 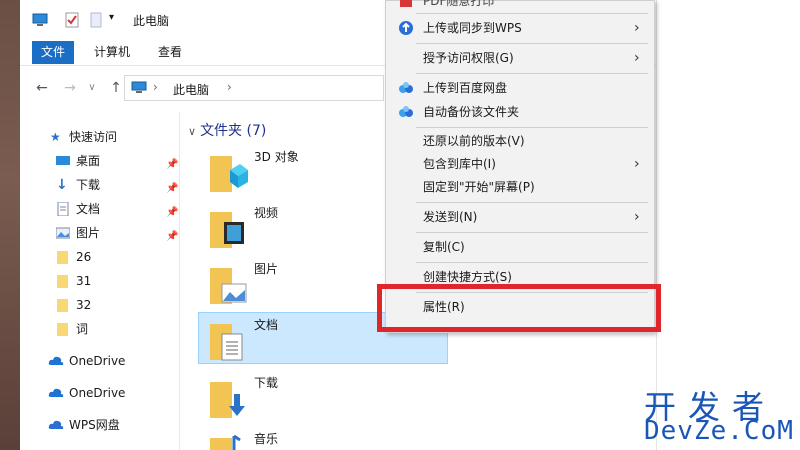 What do you see at coordinates (520, 217) in the screenshot?
I see `menu-item-send-to: 发送到(N) ›` at bounding box center [520, 217].